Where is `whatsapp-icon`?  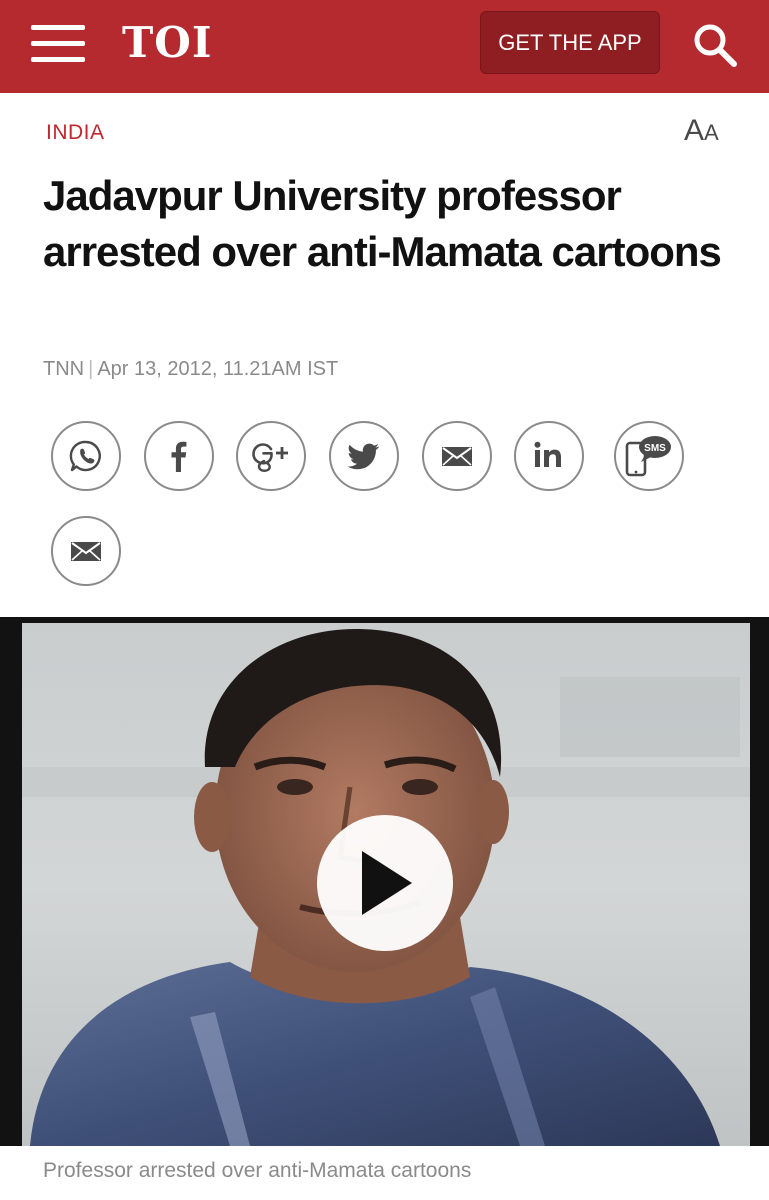 whatsapp-icon is located at coordinates (85, 456).